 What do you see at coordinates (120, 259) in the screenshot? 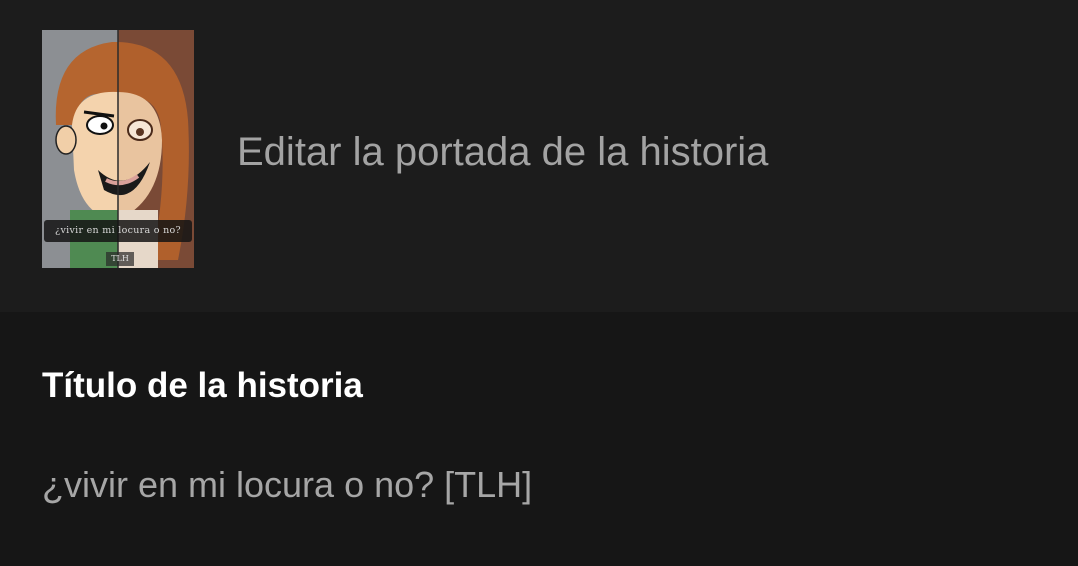
I see `cover-tag-text: TLH` at bounding box center [120, 259].